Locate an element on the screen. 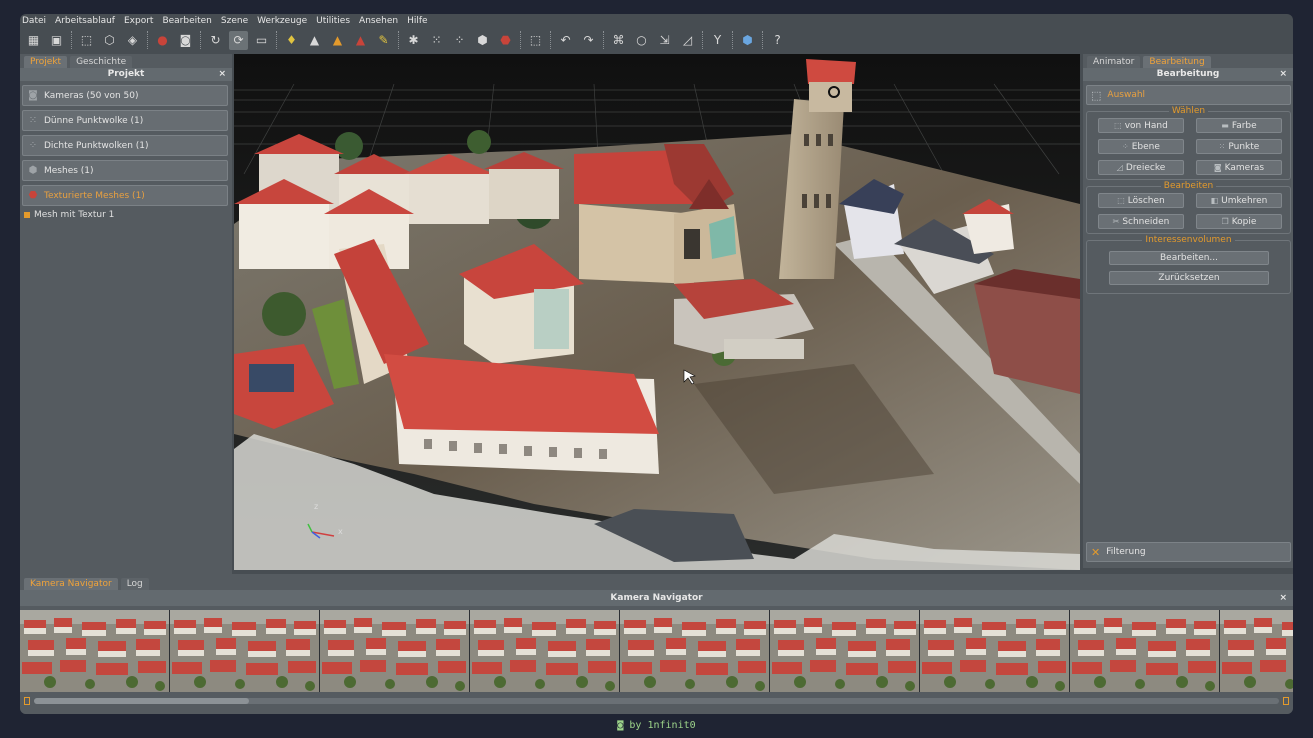 The width and height of the screenshot is (1313, 738). lasso-icon: ⌘ is located at coordinates (618, 40).